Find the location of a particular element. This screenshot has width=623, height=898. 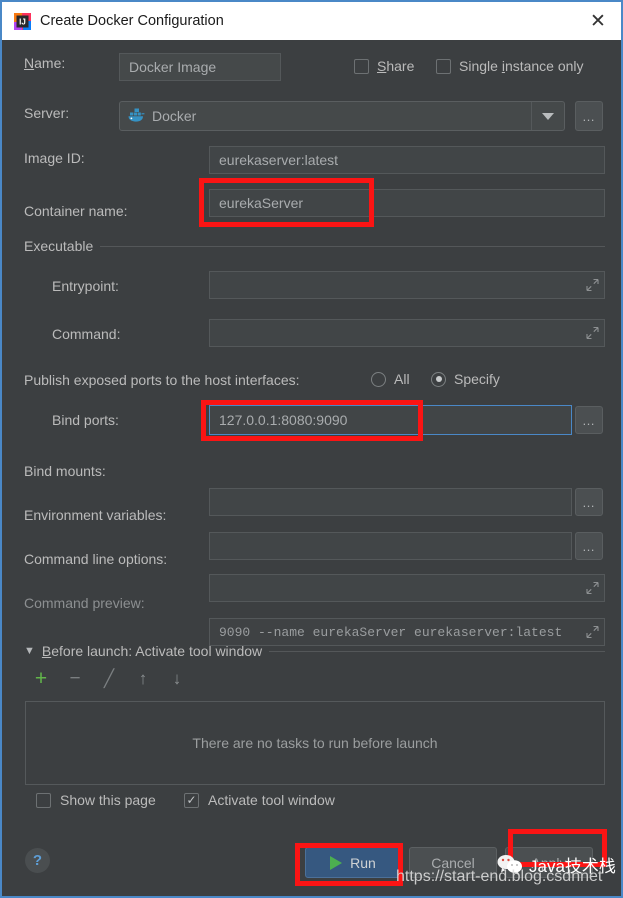

move-down-button: ↓ is located at coordinates (177, 679).